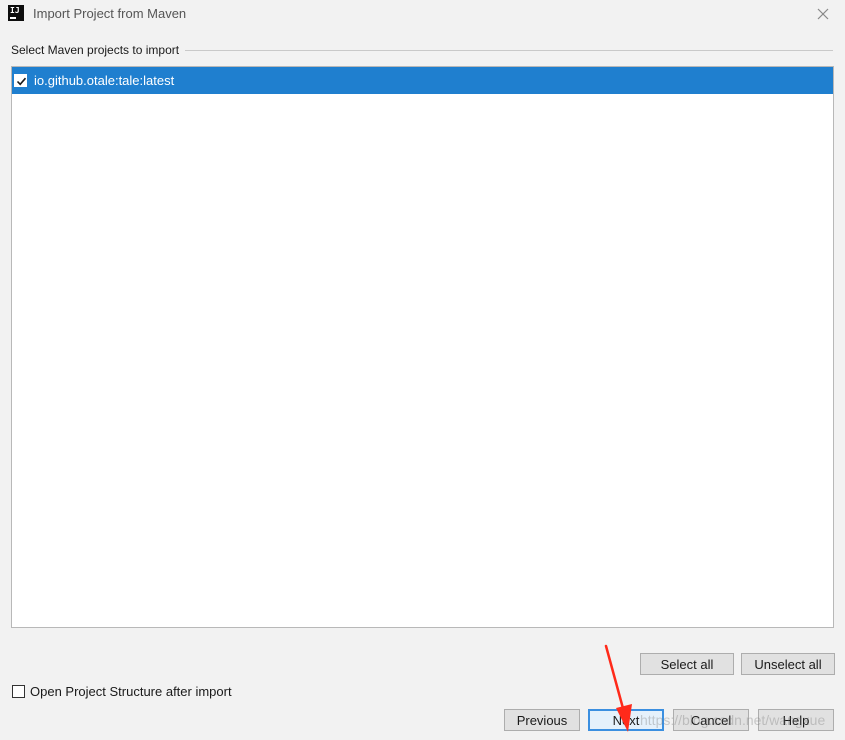 The image size is (845, 740). I want to click on select-all-button: Select all, so click(687, 664).